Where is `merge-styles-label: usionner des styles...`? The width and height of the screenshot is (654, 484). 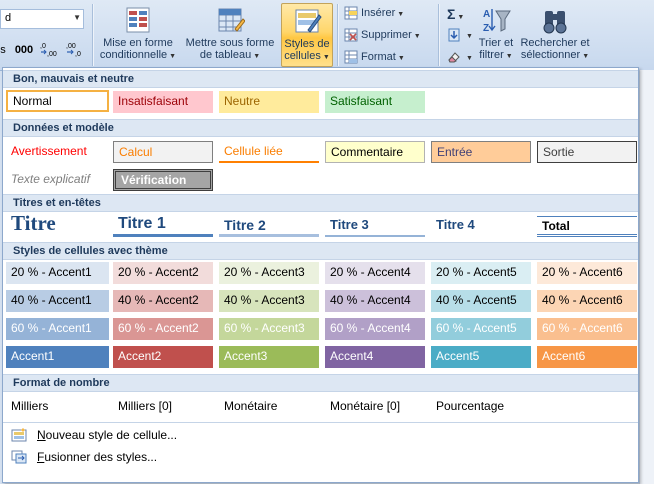 merge-styles-label: usionner des styles... is located at coordinates (101, 457).